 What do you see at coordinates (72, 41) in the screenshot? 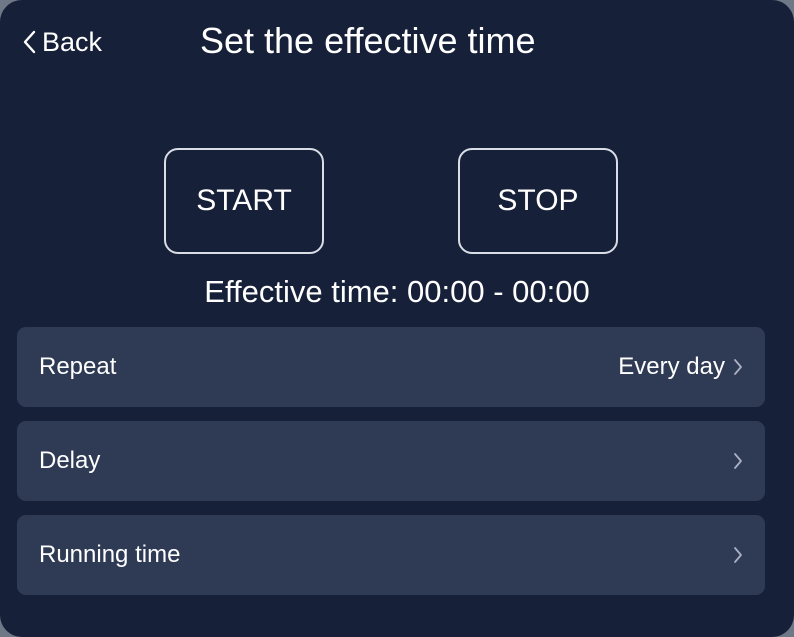
I see `back-label: Back` at bounding box center [72, 41].